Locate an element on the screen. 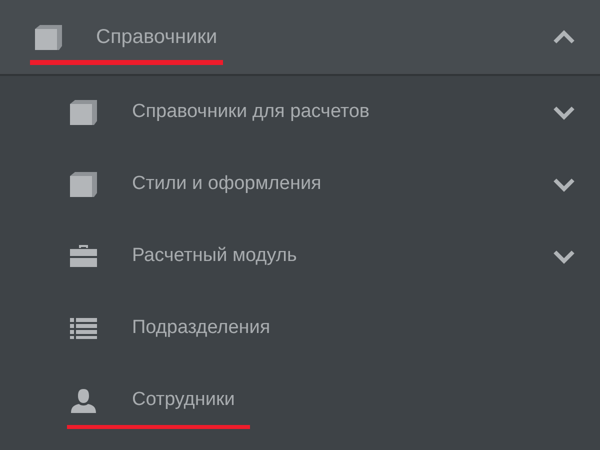 The image size is (600, 450). menu-item: Стили и оформления is located at coordinates (201, 191).